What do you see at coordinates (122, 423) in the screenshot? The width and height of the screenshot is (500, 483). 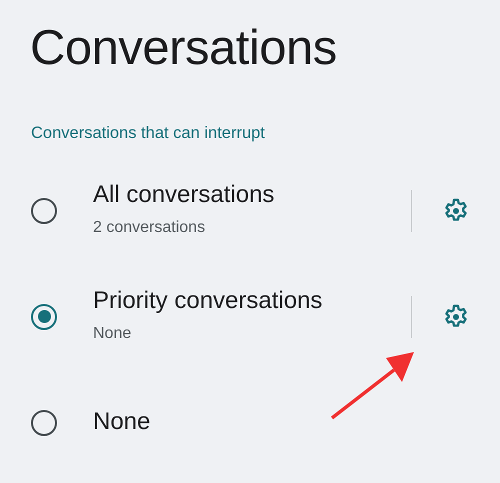 I see `option-label: None` at bounding box center [122, 423].